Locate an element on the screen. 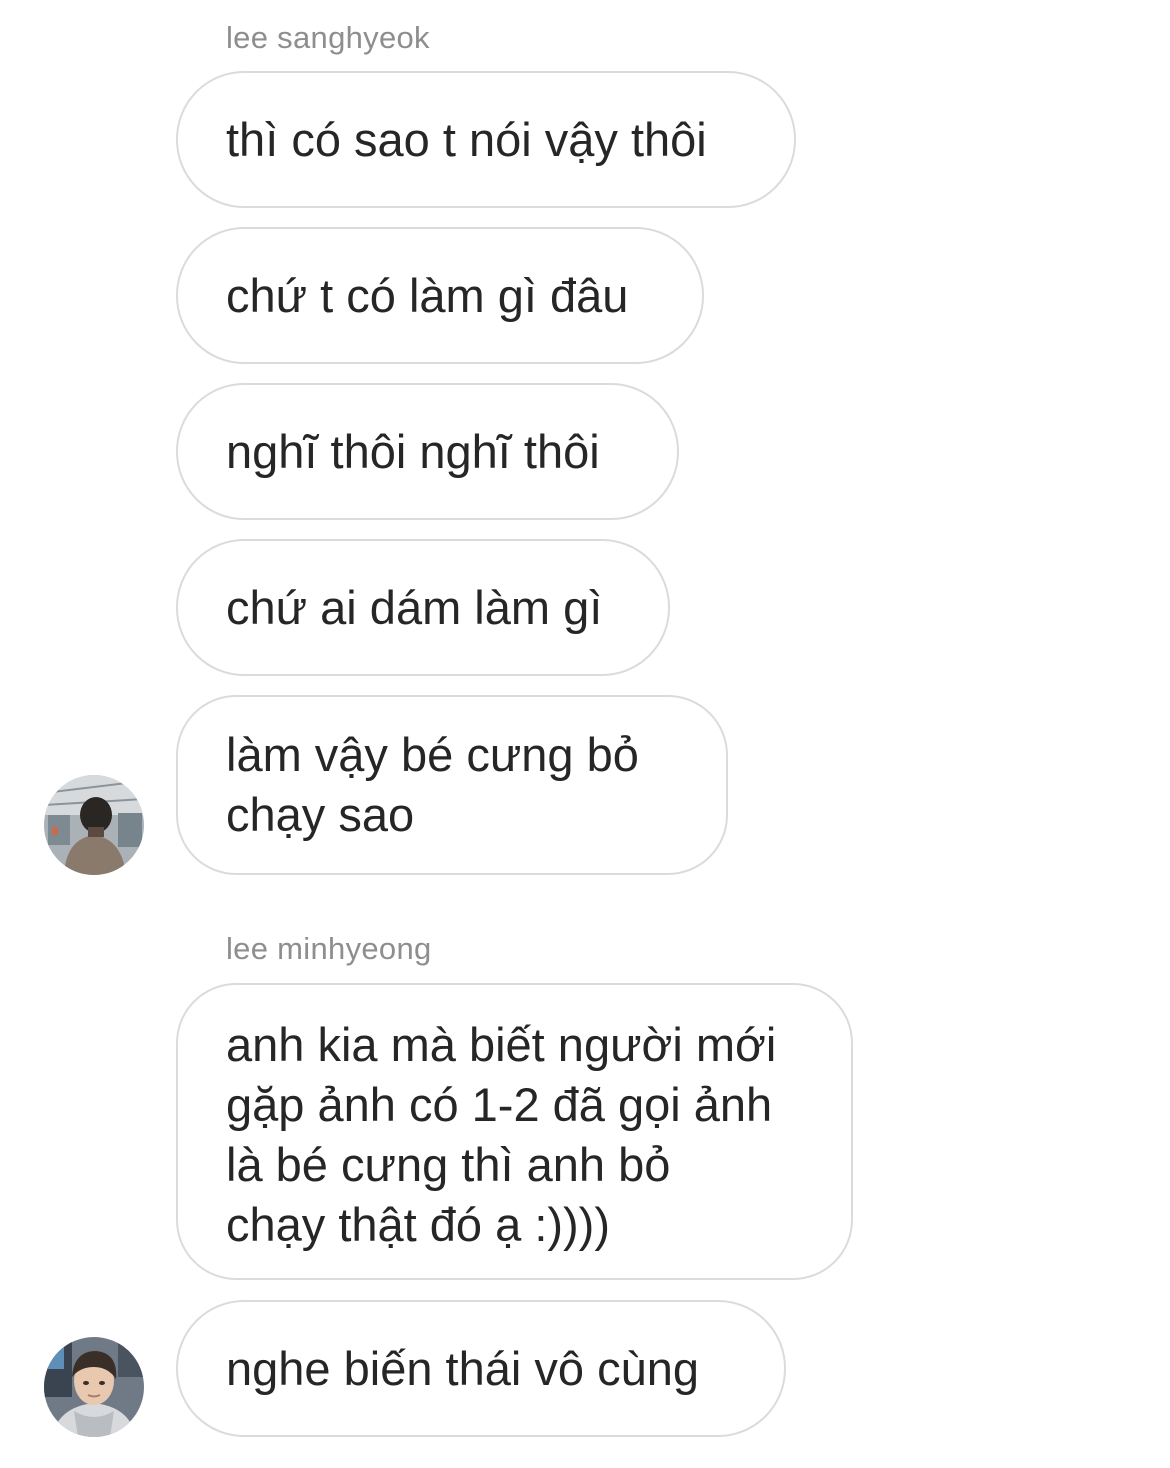  message-bubble: nghe biến thái vô cùng is located at coordinates (481, 1368).